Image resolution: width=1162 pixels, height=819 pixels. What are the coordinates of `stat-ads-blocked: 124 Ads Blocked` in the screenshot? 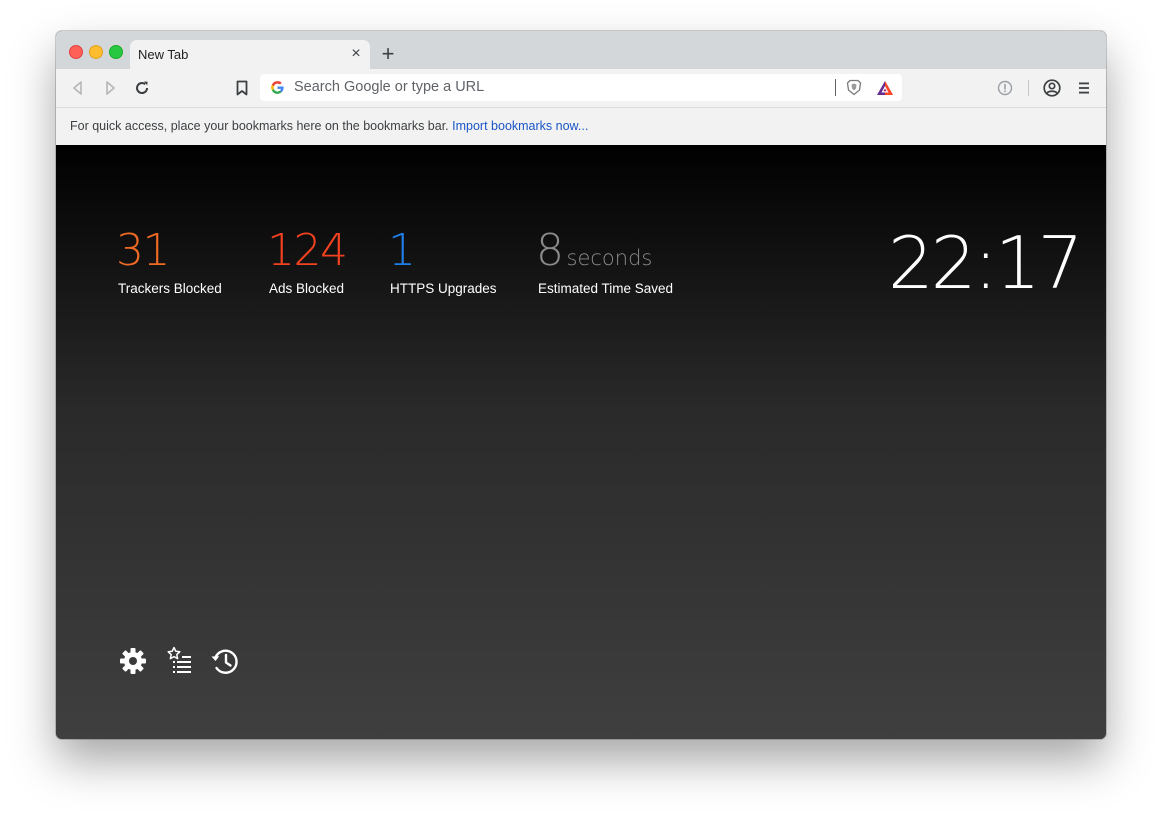 It's located at (307, 261).